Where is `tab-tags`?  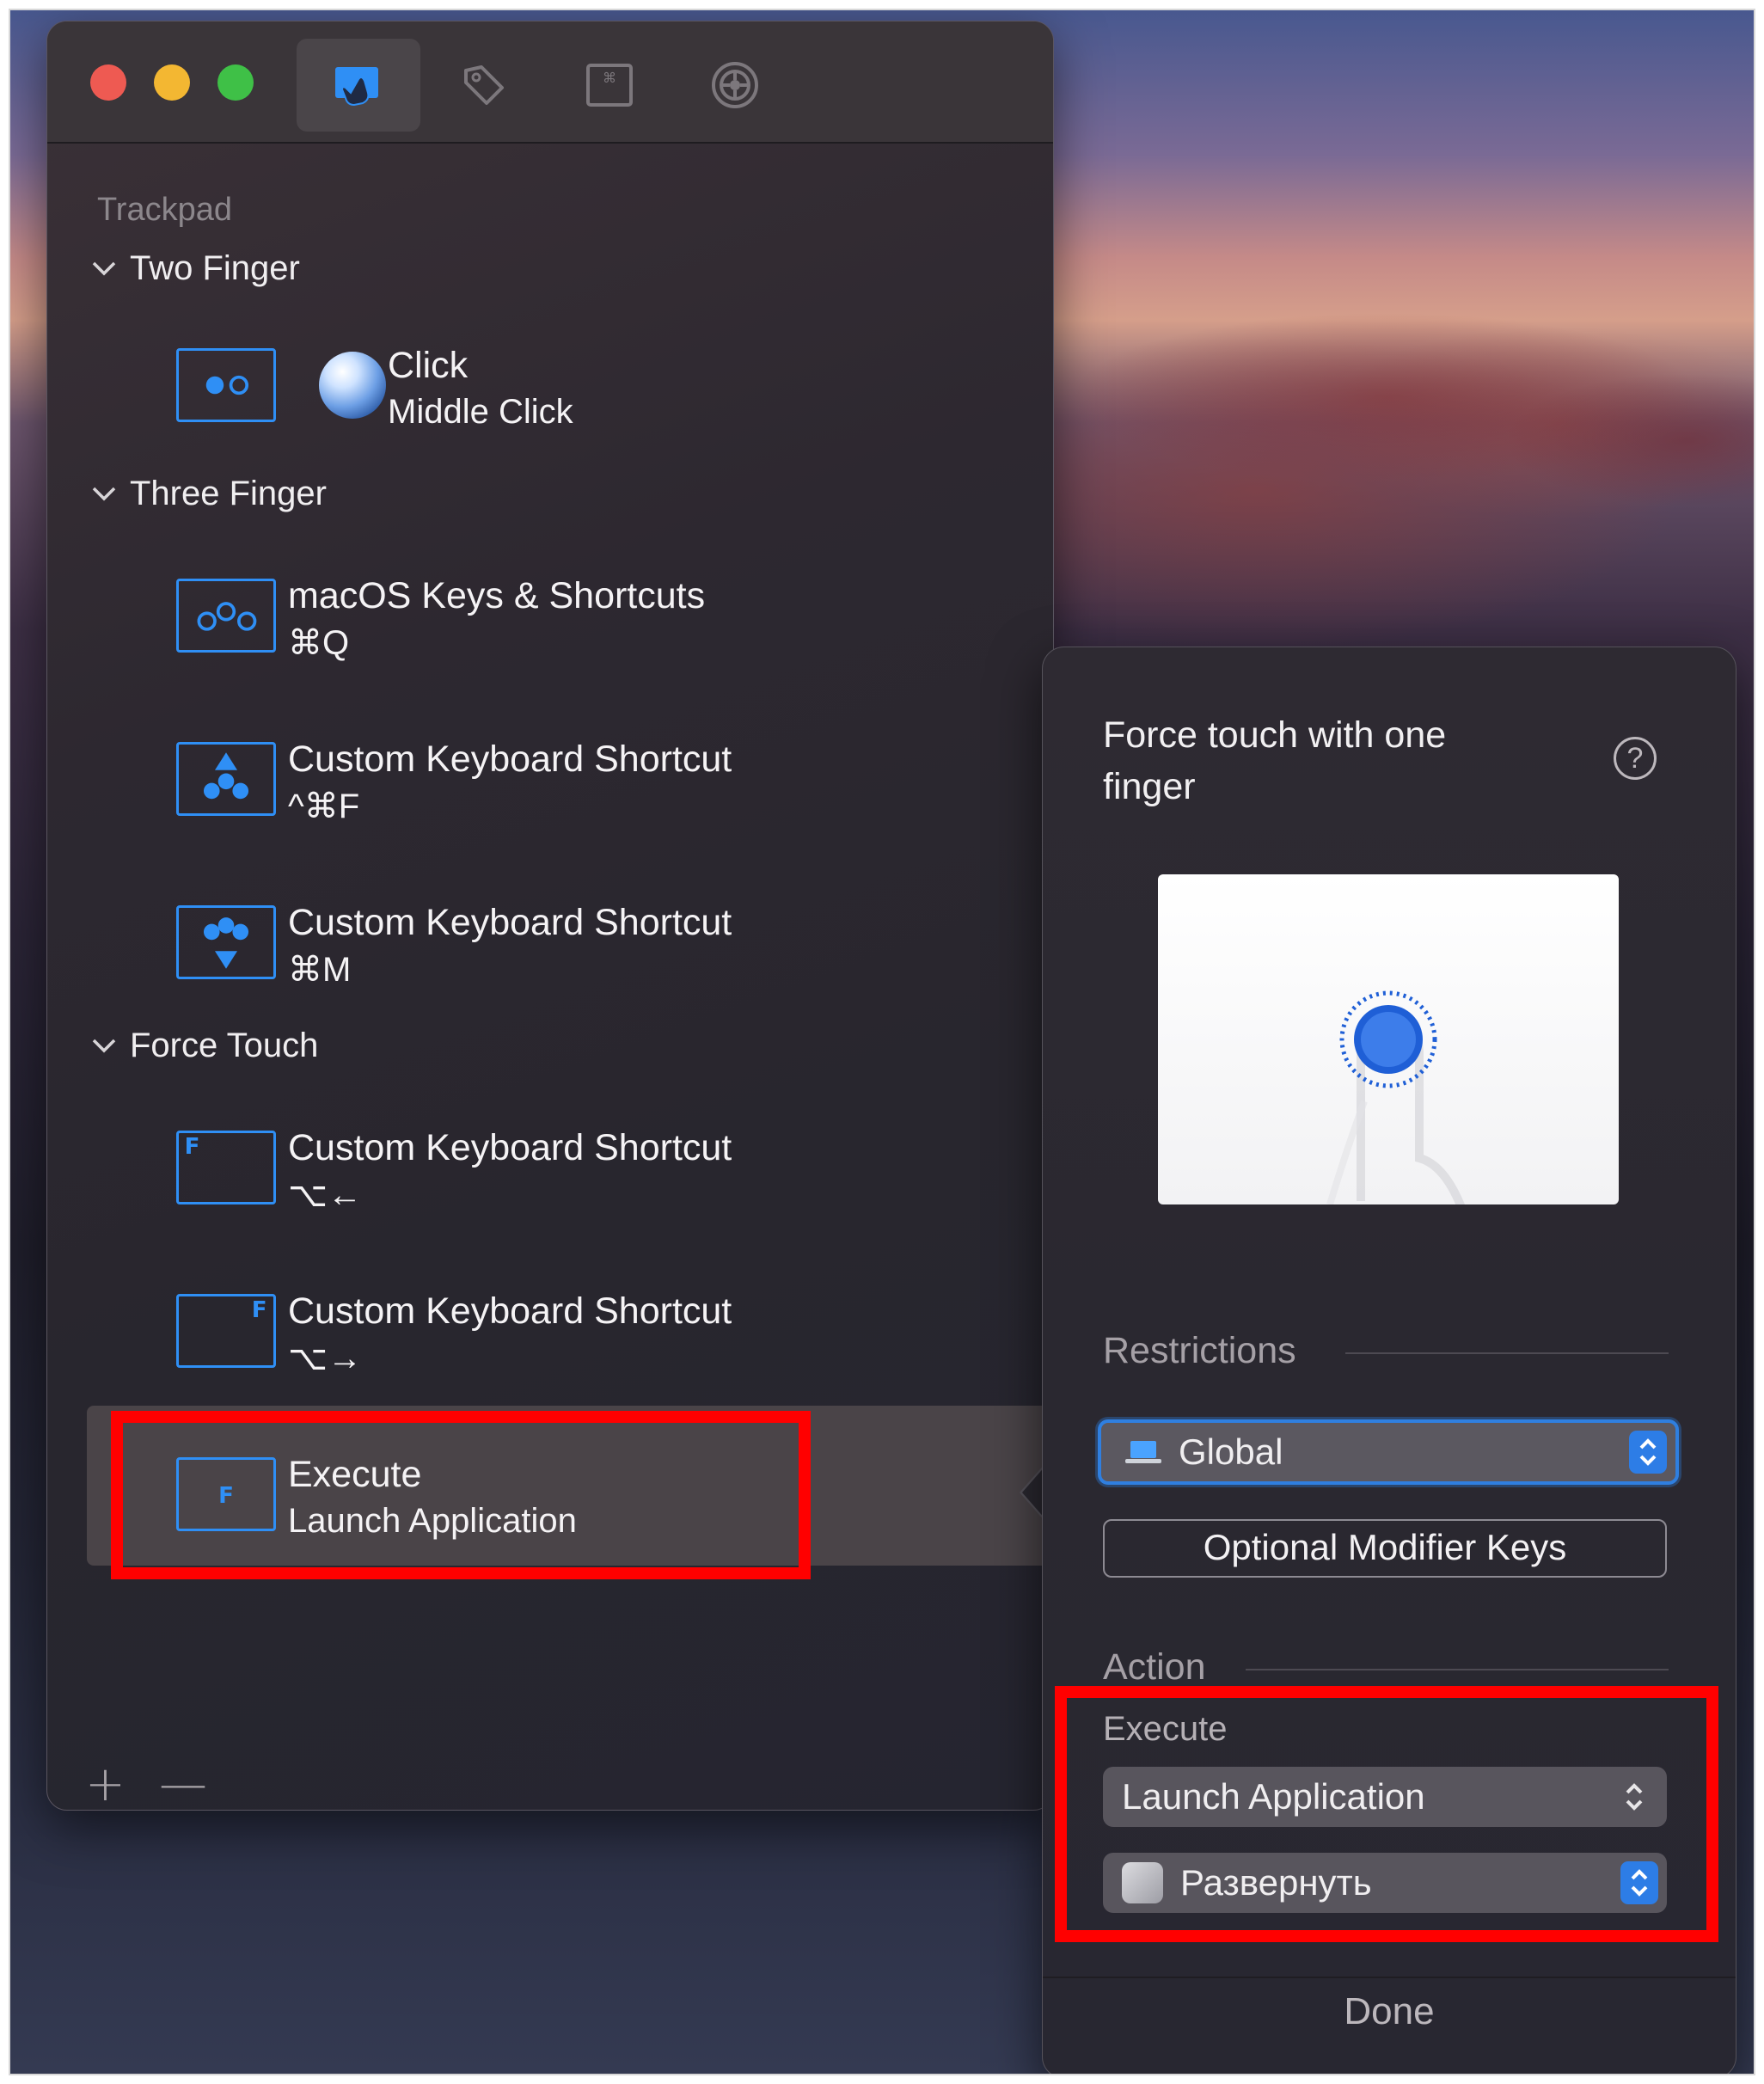
tab-tags is located at coordinates (484, 85).